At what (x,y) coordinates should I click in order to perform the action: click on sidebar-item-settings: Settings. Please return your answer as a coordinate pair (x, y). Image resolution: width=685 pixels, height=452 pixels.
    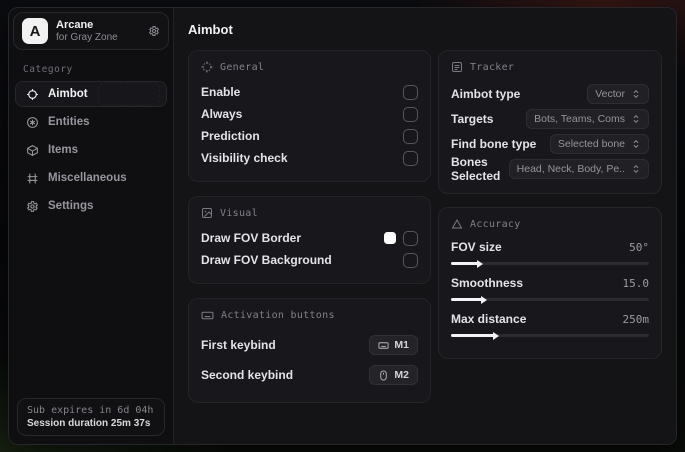
    Looking at the image, I should click on (91, 206).